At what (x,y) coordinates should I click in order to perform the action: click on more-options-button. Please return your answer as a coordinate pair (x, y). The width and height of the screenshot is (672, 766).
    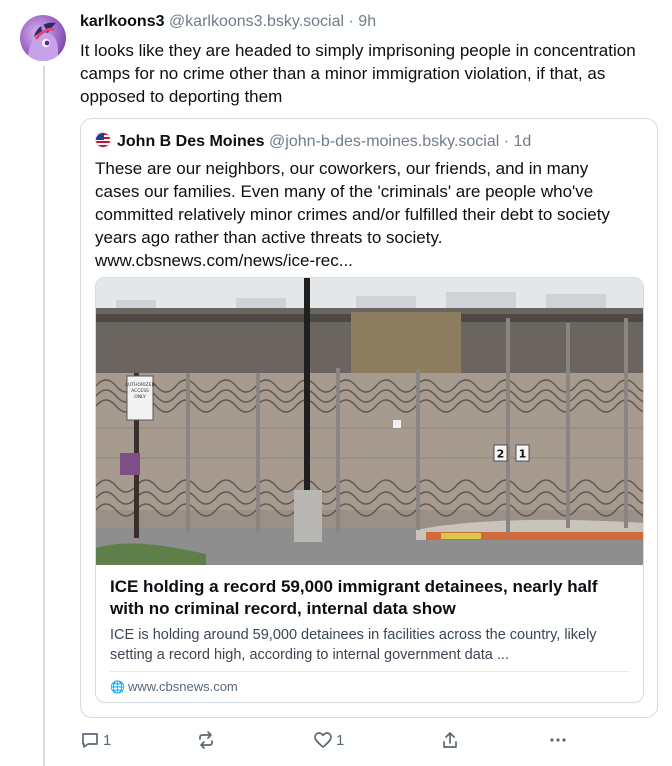
    Looking at the image, I should click on (558, 740).